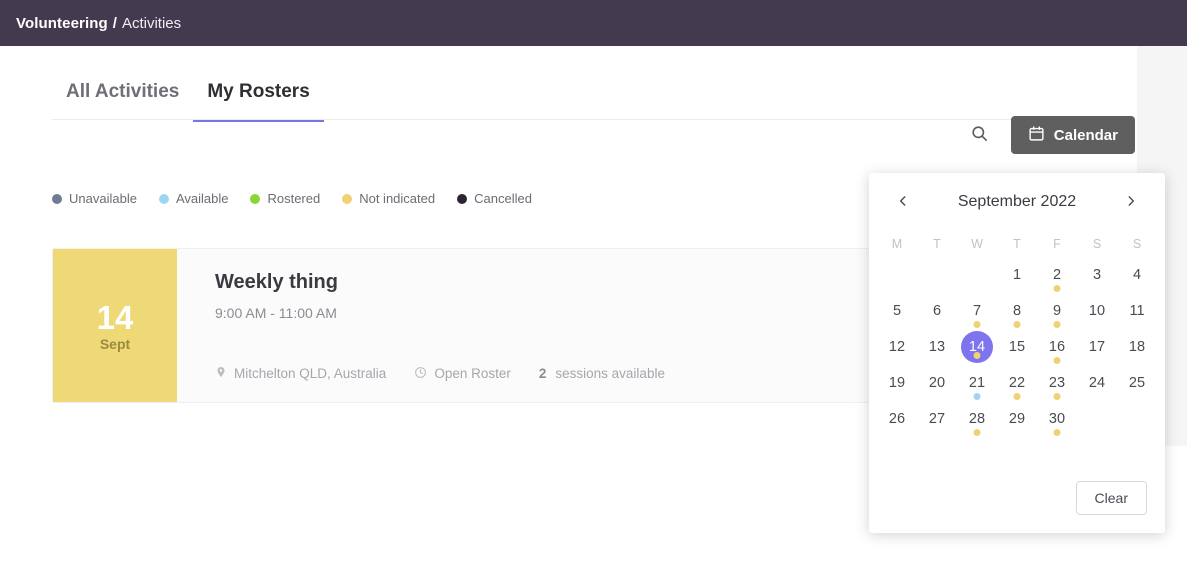  I want to click on calendar-day-number: 26, so click(897, 418).